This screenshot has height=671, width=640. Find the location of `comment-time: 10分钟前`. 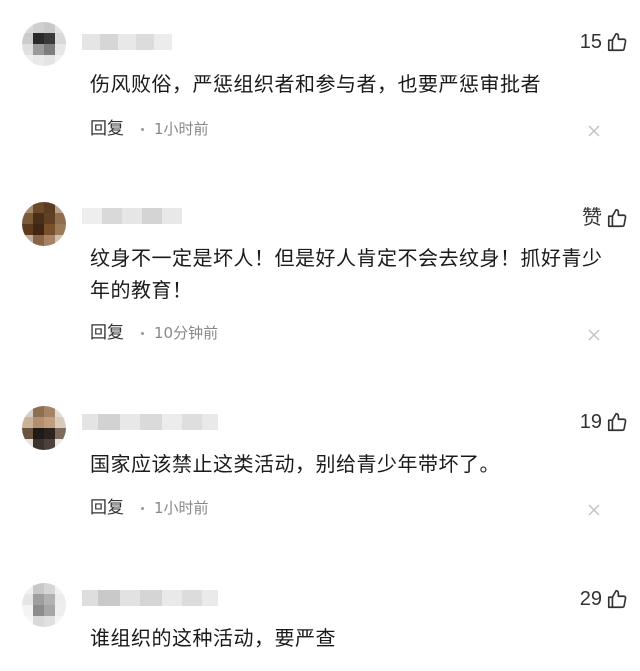

comment-time: 10分钟前 is located at coordinates (186, 333).